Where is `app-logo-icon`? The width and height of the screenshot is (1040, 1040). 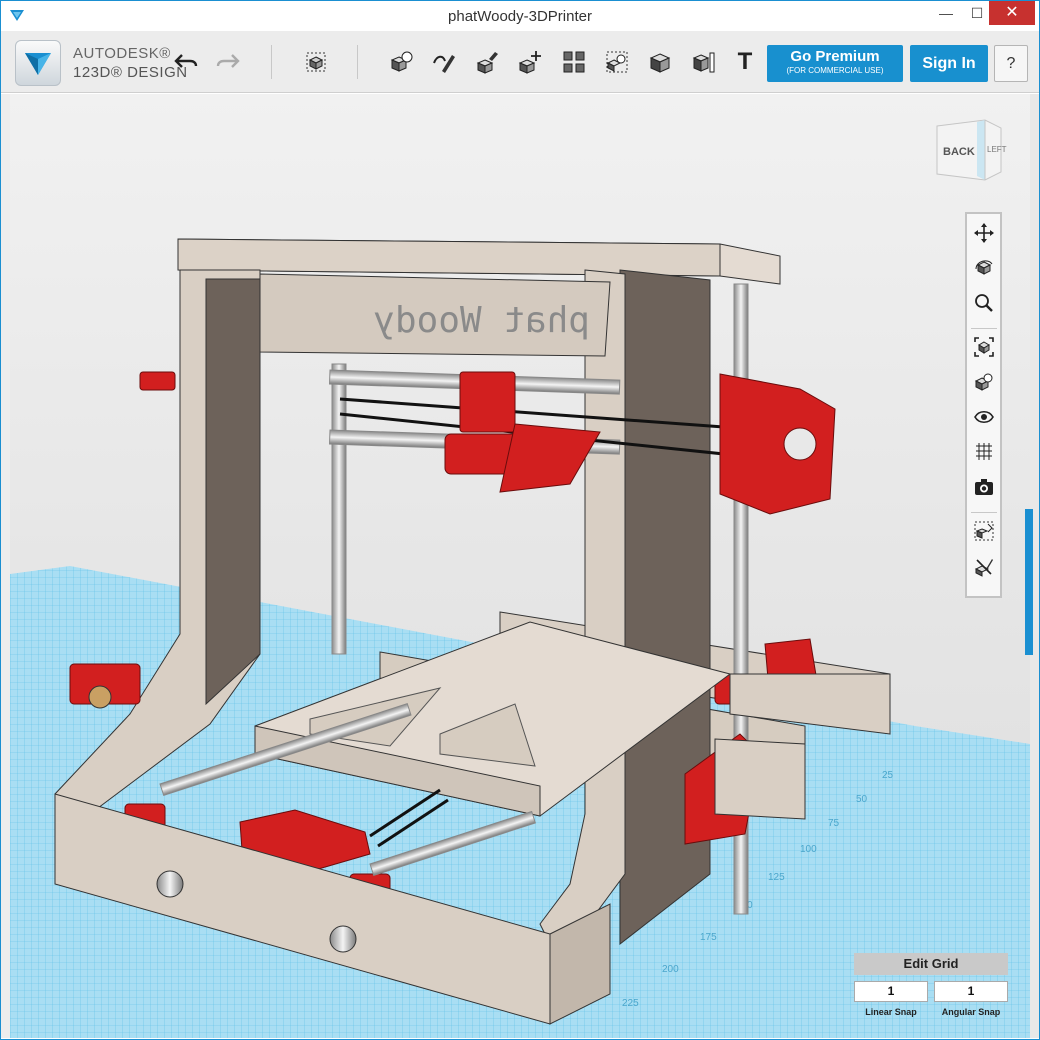 app-logo-icon is located at coordinates (38, 64).